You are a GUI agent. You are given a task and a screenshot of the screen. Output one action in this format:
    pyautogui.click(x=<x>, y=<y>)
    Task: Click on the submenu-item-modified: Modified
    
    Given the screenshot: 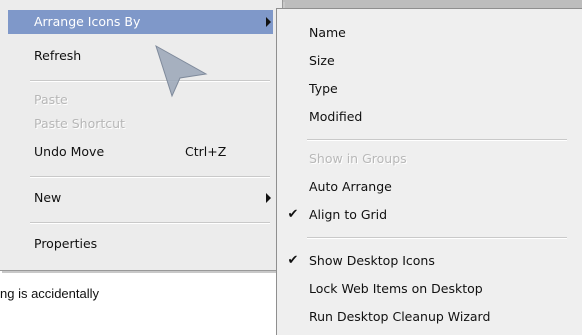 What is the action you would take?
    pyautogui.click(x=429, y=117)
    